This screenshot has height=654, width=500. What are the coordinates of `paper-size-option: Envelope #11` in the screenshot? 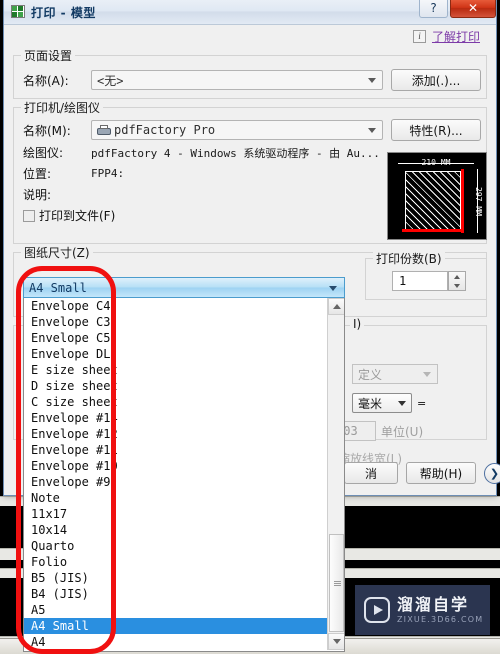 It's located at (176, 450).